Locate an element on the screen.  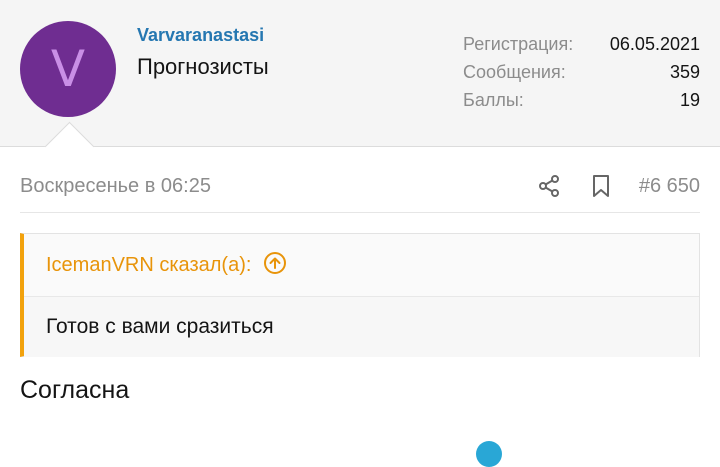
stat-label: Сообщения: is located at coordinates (514, 71).